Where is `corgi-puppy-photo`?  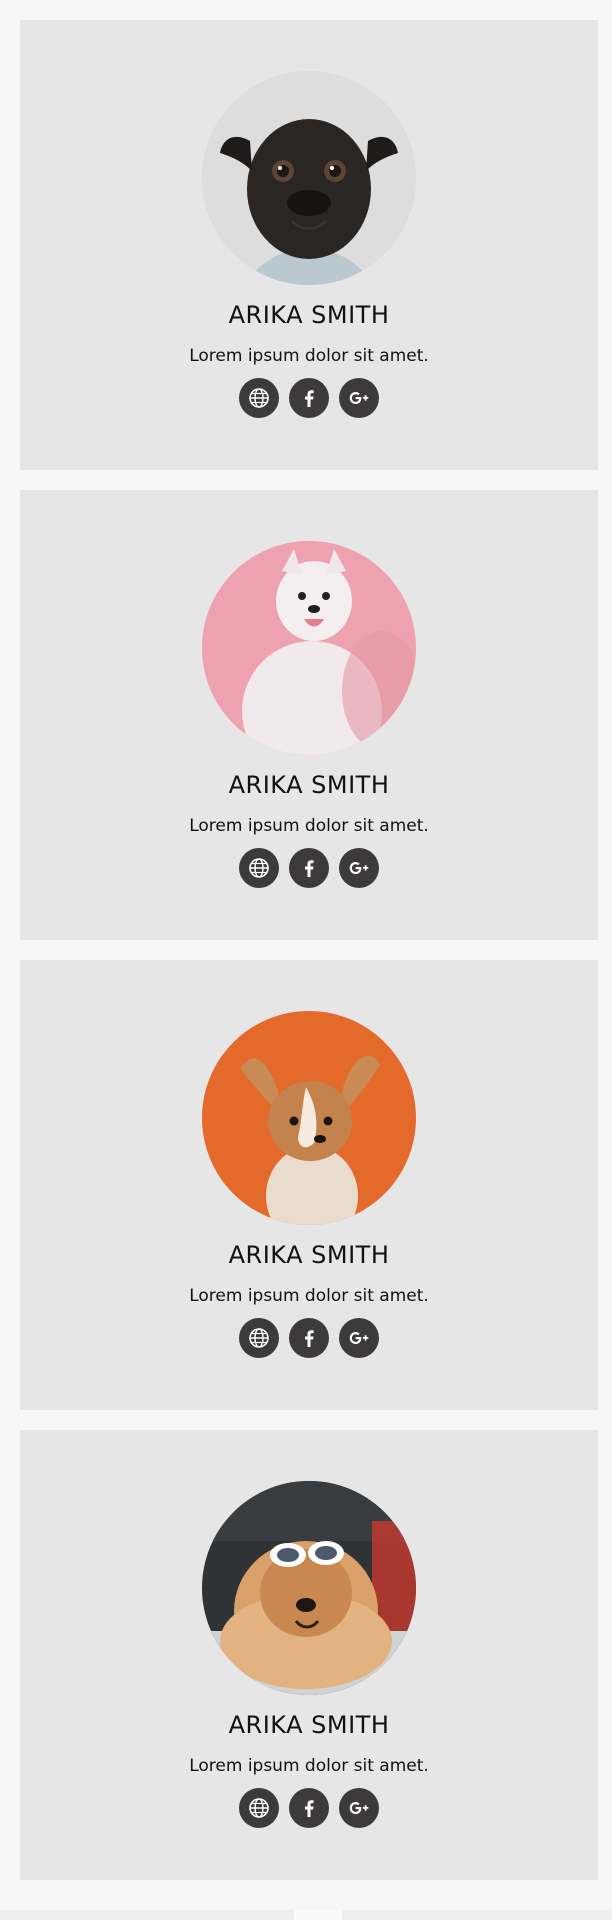 corgi-puppy-photo is located at coordinates (309, 1118).